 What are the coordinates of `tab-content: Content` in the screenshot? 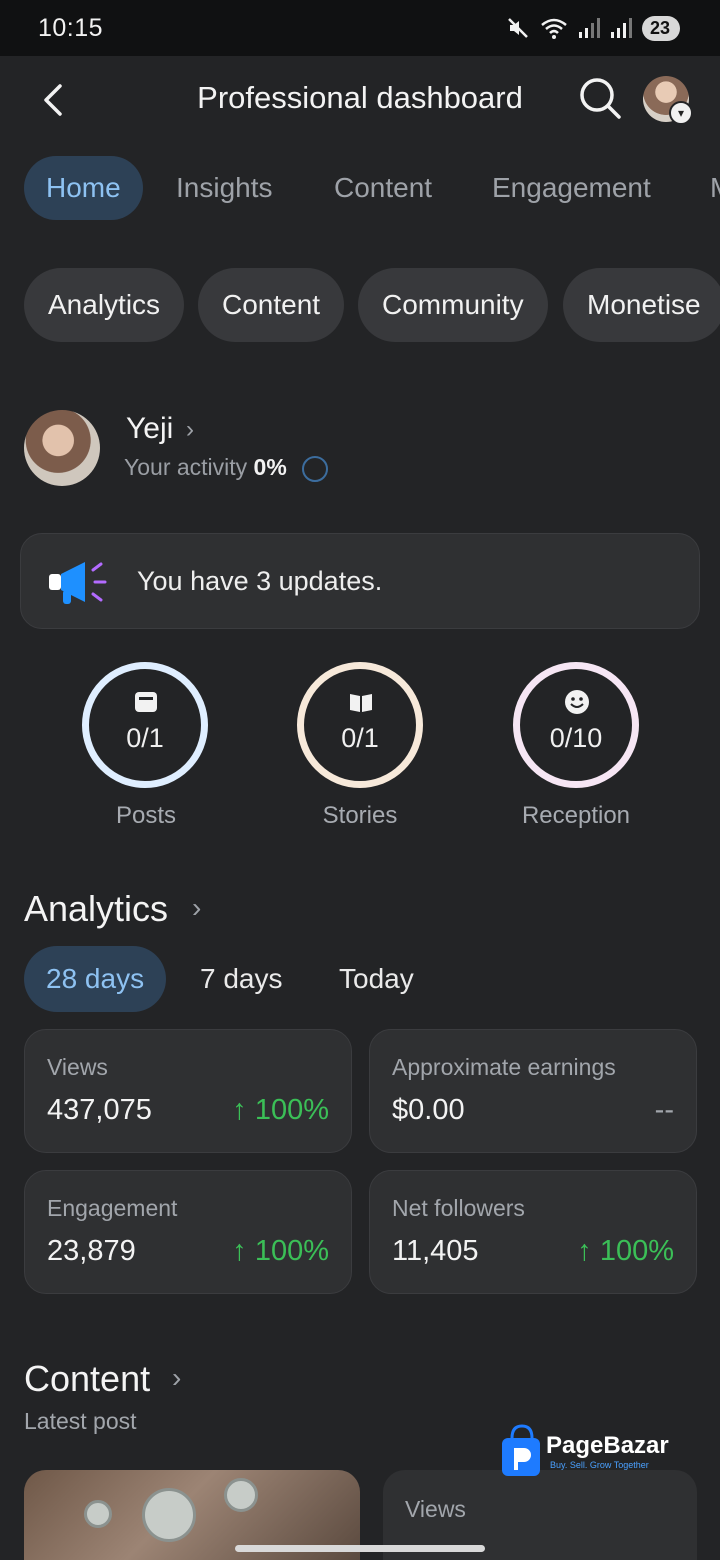 It's located at (383, 188).